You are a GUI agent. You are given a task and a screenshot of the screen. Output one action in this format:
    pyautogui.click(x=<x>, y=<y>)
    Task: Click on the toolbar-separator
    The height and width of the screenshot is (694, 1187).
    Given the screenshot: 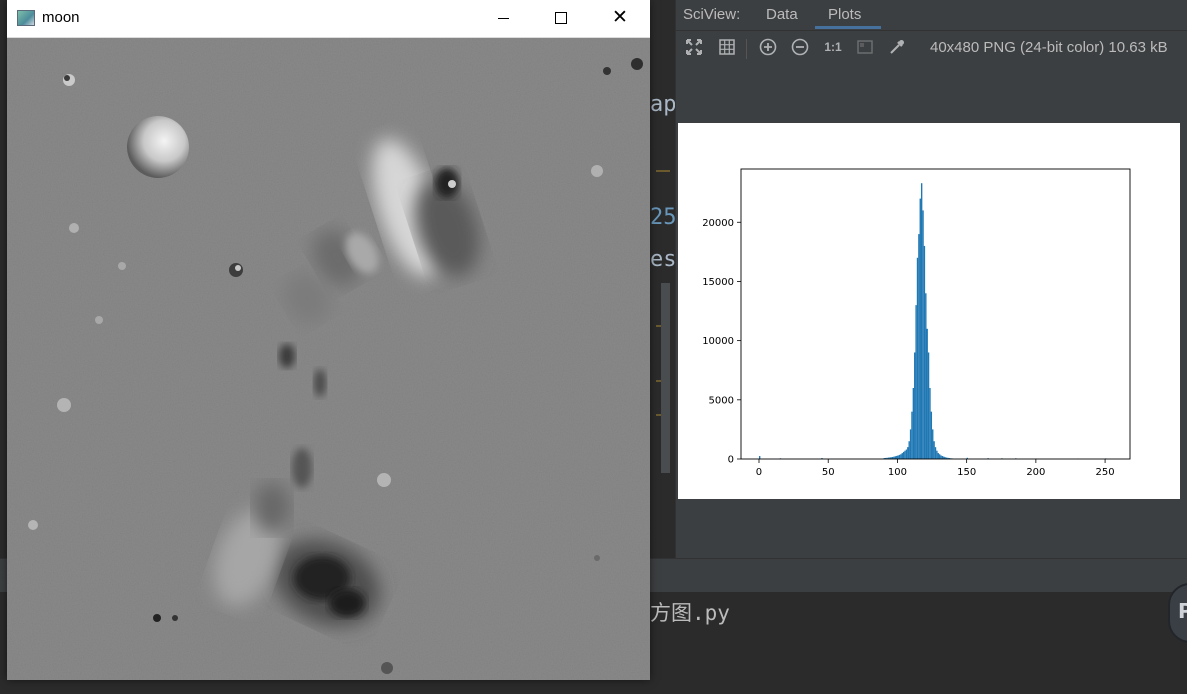 What is the action you would take?
    pyautogui.click(x=746, y=49)
    